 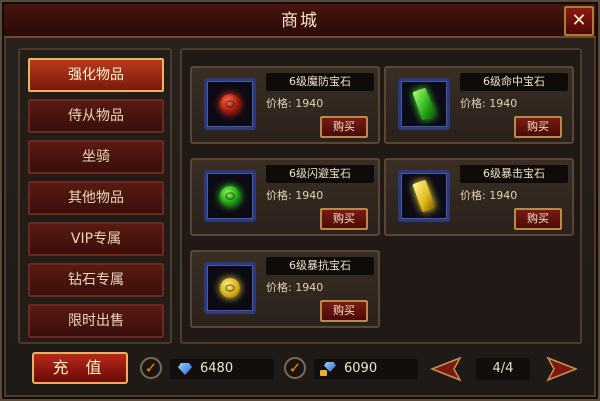 I want to click on arrow-left-icon, so click(x=445, y=369).